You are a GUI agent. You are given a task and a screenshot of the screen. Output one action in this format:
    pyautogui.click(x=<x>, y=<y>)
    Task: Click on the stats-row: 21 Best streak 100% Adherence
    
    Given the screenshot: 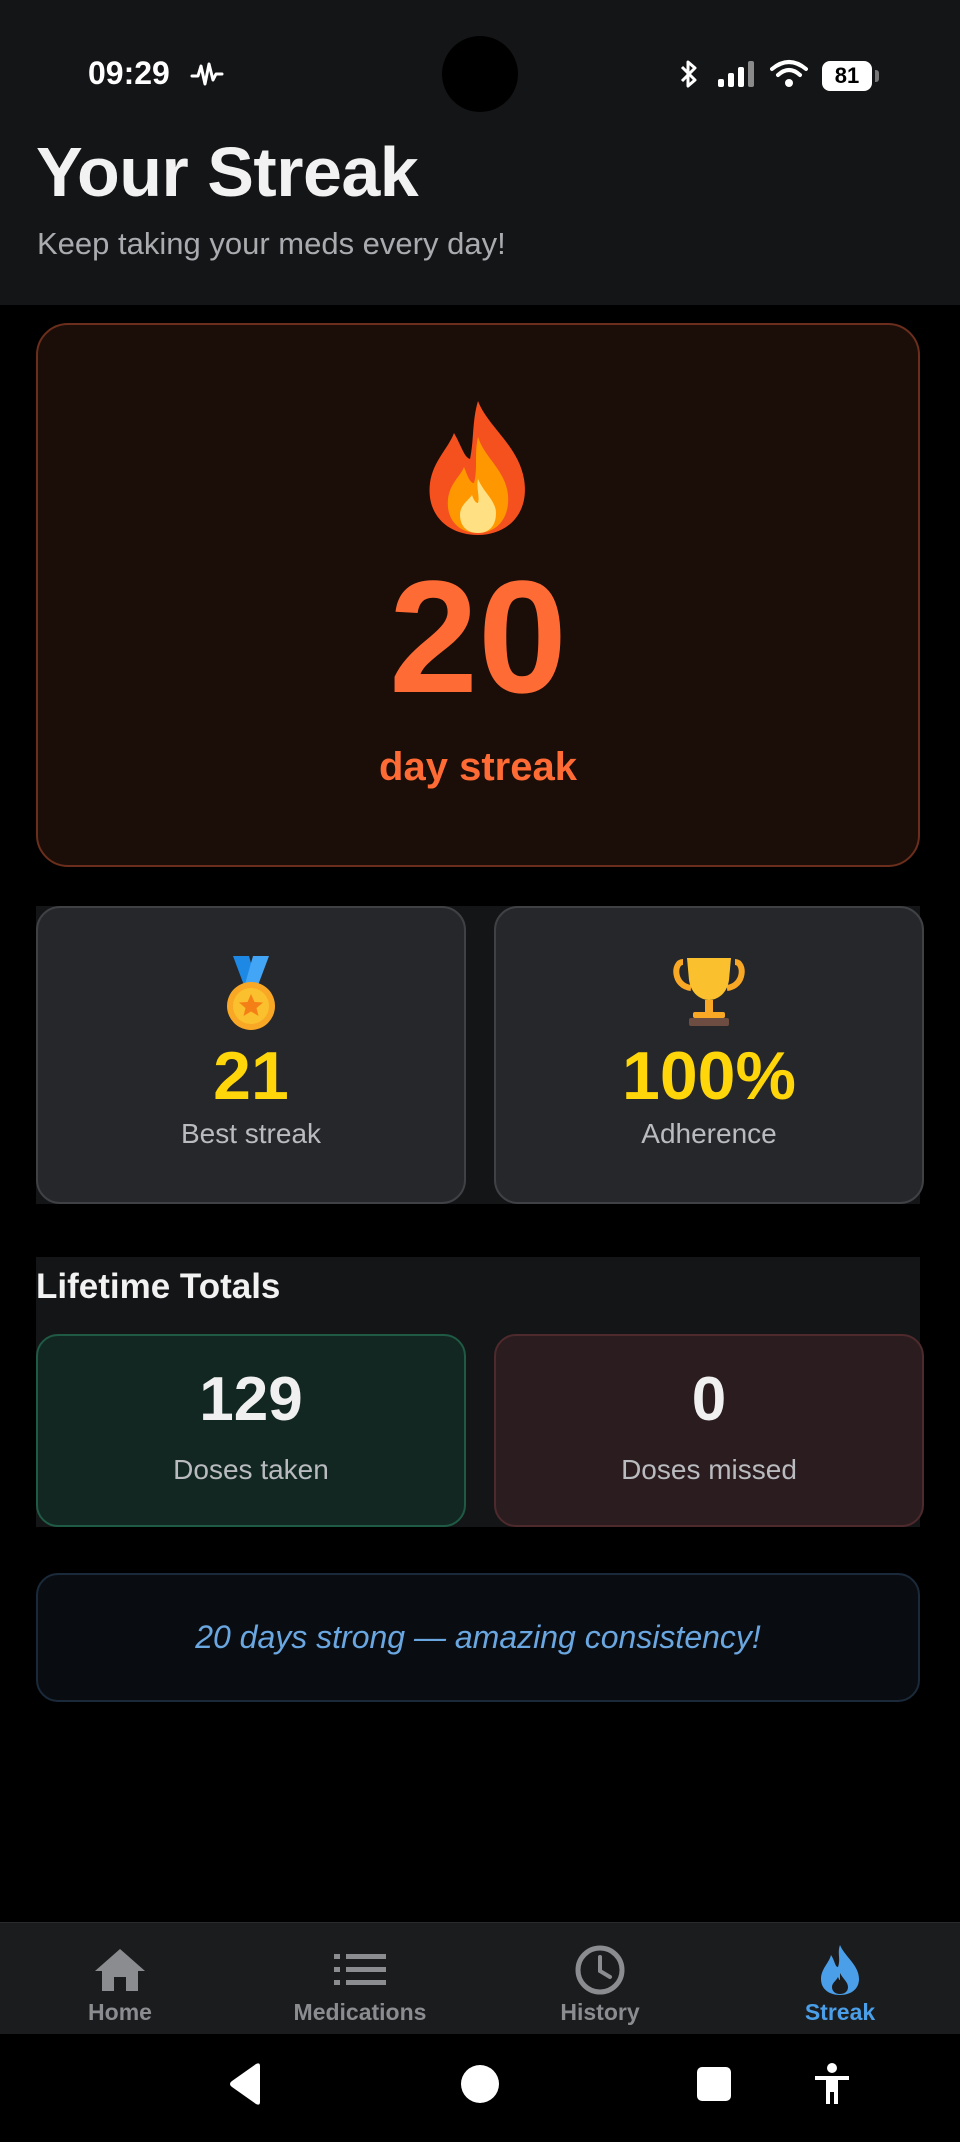 What is the action you would take?
    pyautogui.click(x=480, y=1055)
    